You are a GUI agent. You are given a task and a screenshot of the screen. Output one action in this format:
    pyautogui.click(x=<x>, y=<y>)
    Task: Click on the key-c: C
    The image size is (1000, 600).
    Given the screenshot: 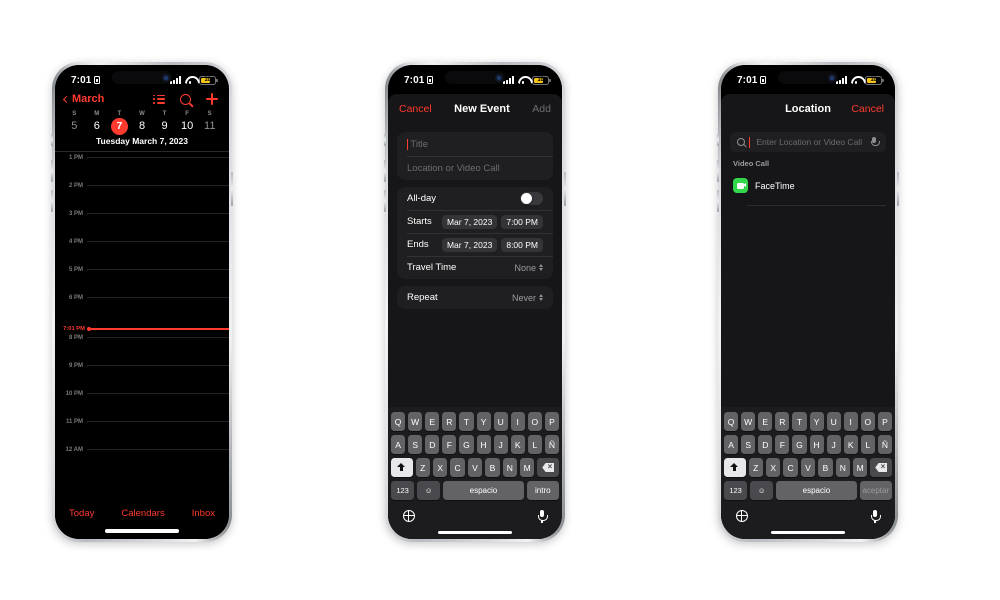 What is the action you would take?
    pyautogui.click(x=457, y=467)
    